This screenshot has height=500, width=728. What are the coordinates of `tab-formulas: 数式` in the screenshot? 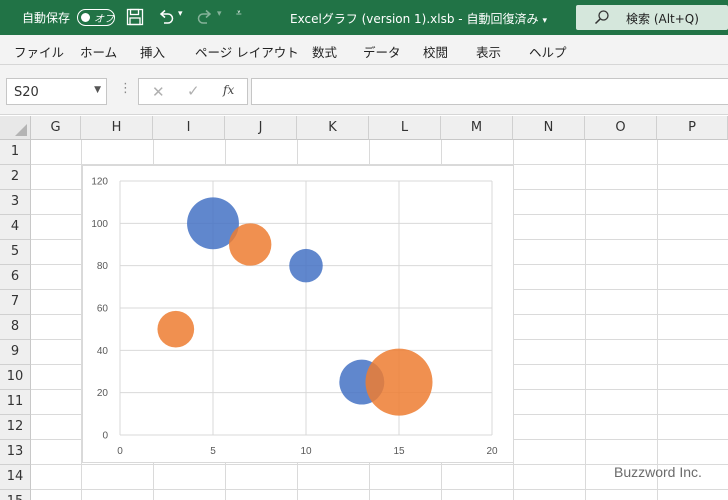 It's located at (324, 51).